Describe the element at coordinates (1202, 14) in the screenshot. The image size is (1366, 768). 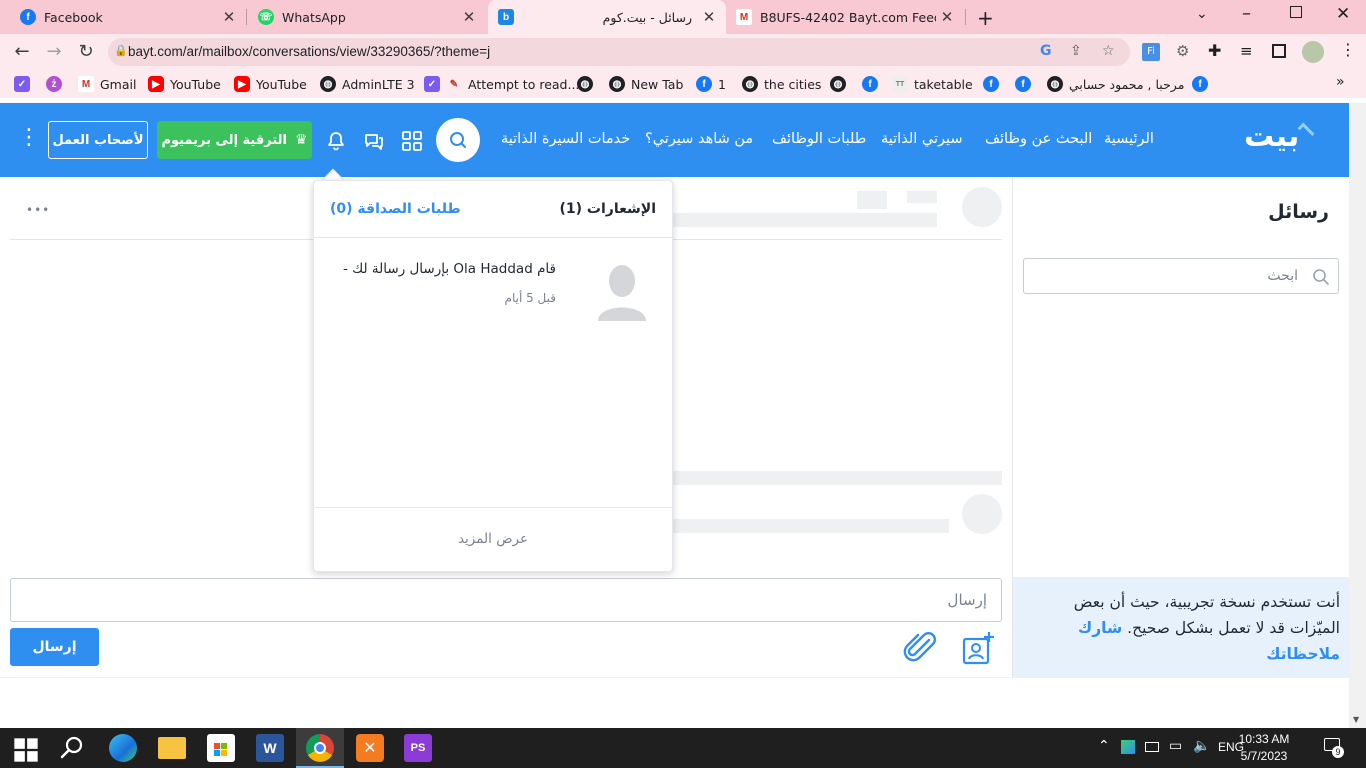
I see `tab-search-chevron-icon: ⌄` at that location.